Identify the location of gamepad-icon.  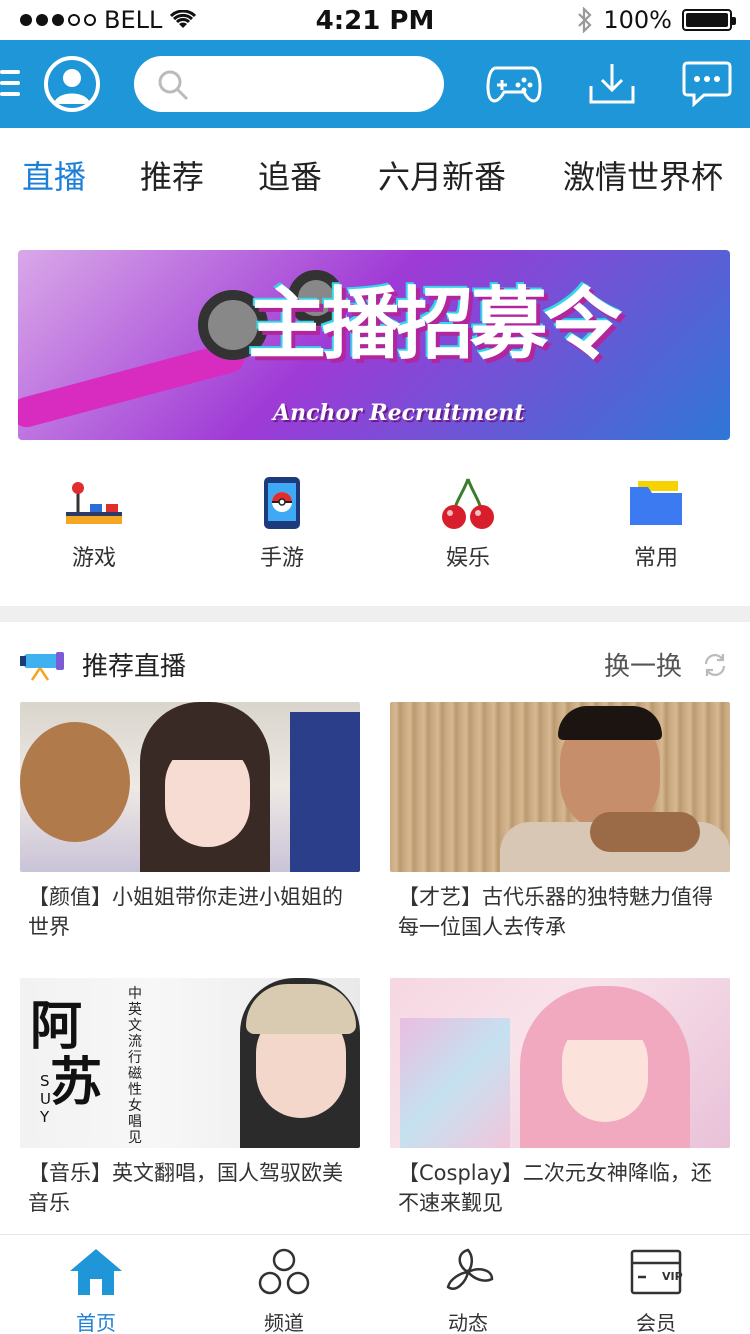
(514, 83).